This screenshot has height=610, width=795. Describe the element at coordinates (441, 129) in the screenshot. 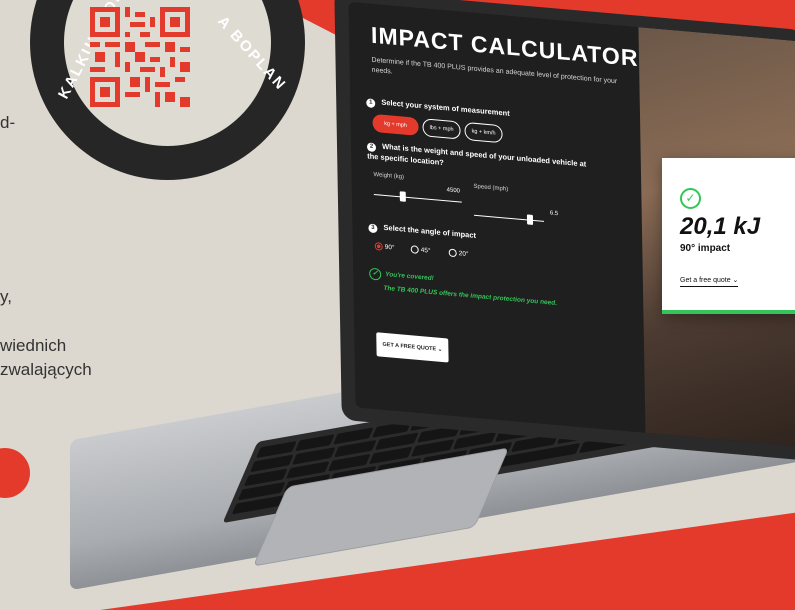

I see `unit-option-lbs-mph: lbs + mph` at that location.